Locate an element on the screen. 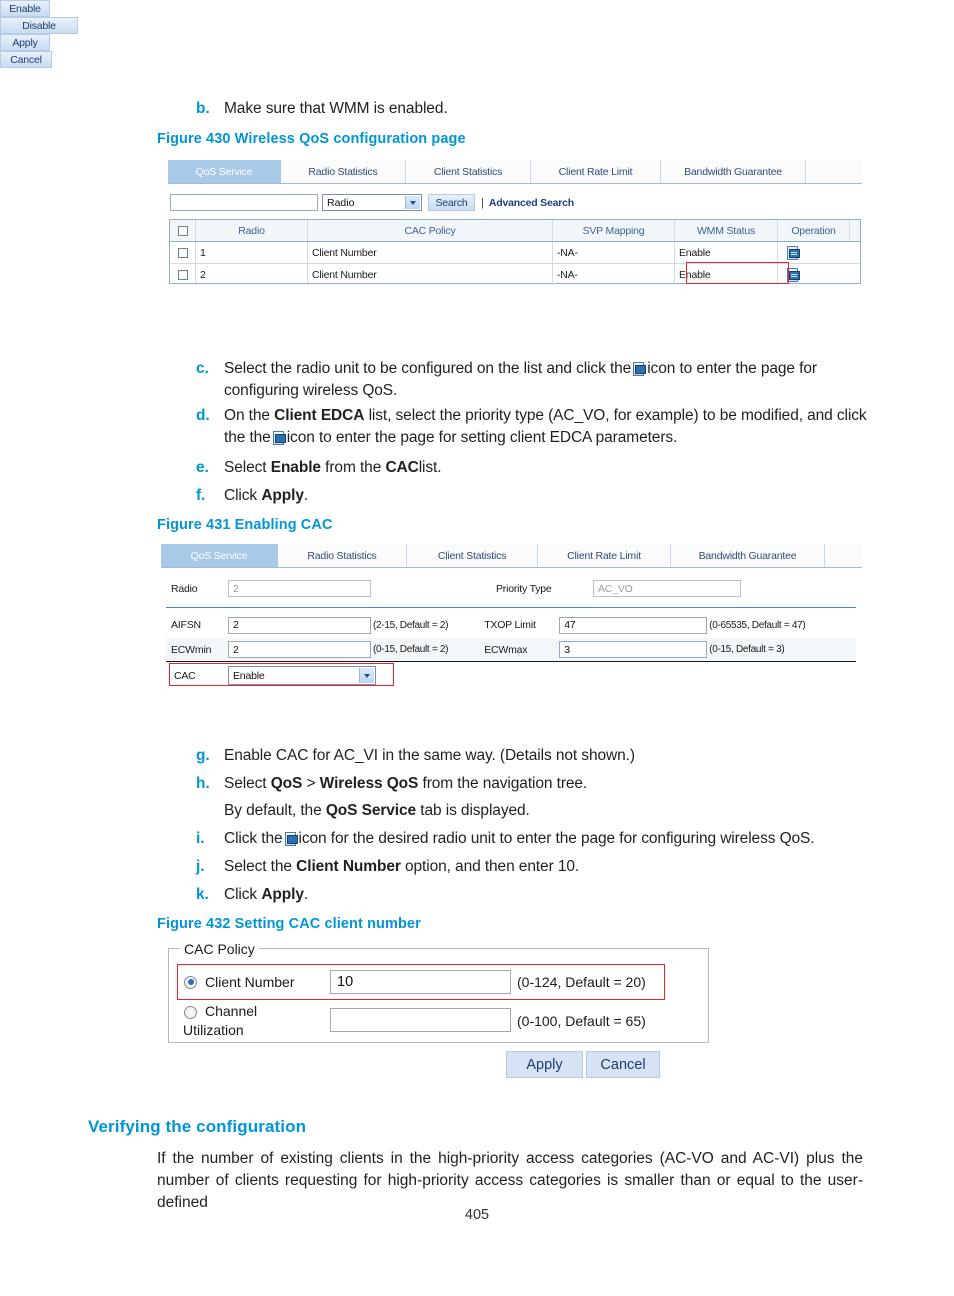 This screenshot has height=1296, width=954. txop-limit-hint: (0-65535, Default = 47) is located at coordinates (757, 625).